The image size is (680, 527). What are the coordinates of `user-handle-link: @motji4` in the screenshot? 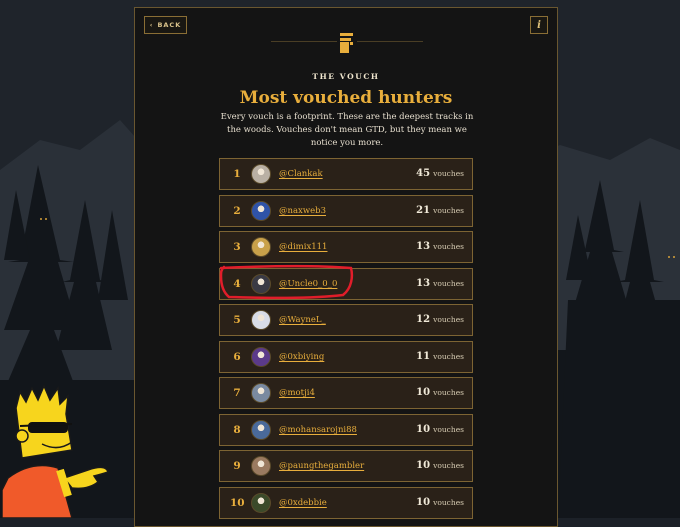 It's located at (297, 393).